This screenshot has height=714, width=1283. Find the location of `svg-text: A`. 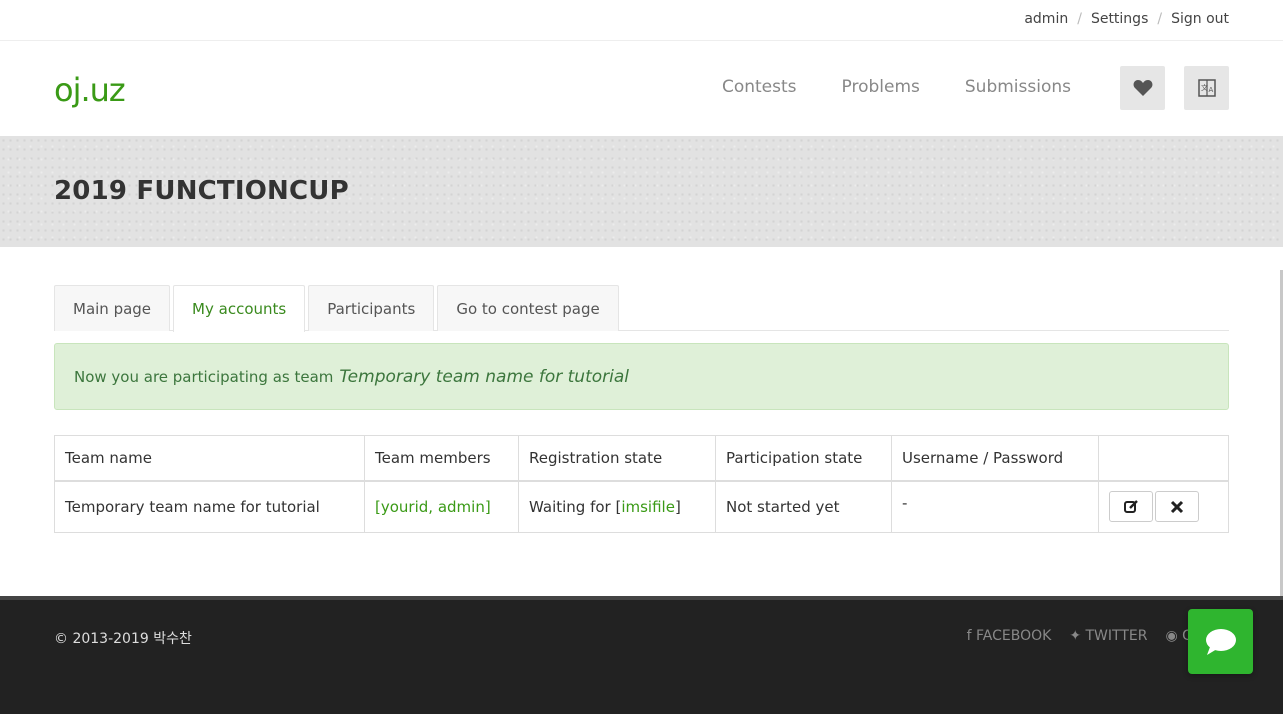

svg-text: A is located at coordinates (1210, 90).